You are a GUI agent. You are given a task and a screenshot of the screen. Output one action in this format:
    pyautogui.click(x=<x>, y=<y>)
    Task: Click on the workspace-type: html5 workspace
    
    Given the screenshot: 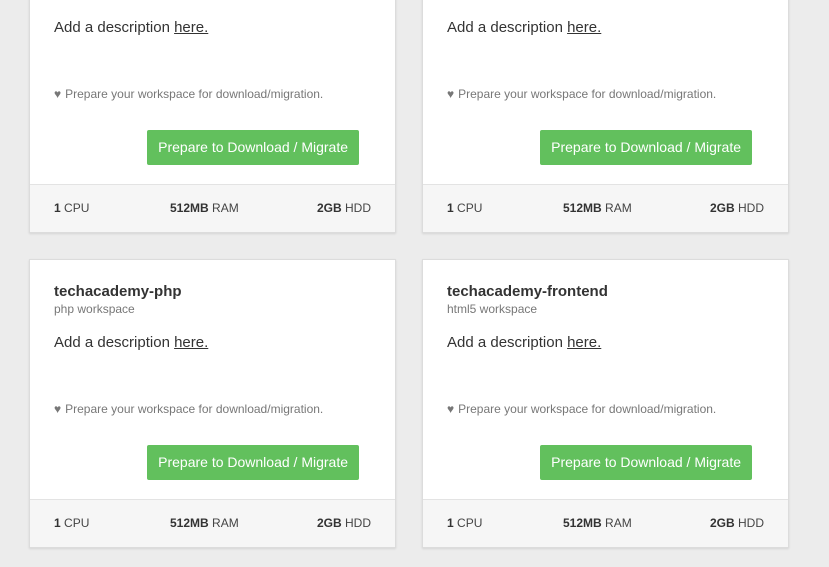 What is the action you would take?
    pyautogui.click(x=492, y=309)
    